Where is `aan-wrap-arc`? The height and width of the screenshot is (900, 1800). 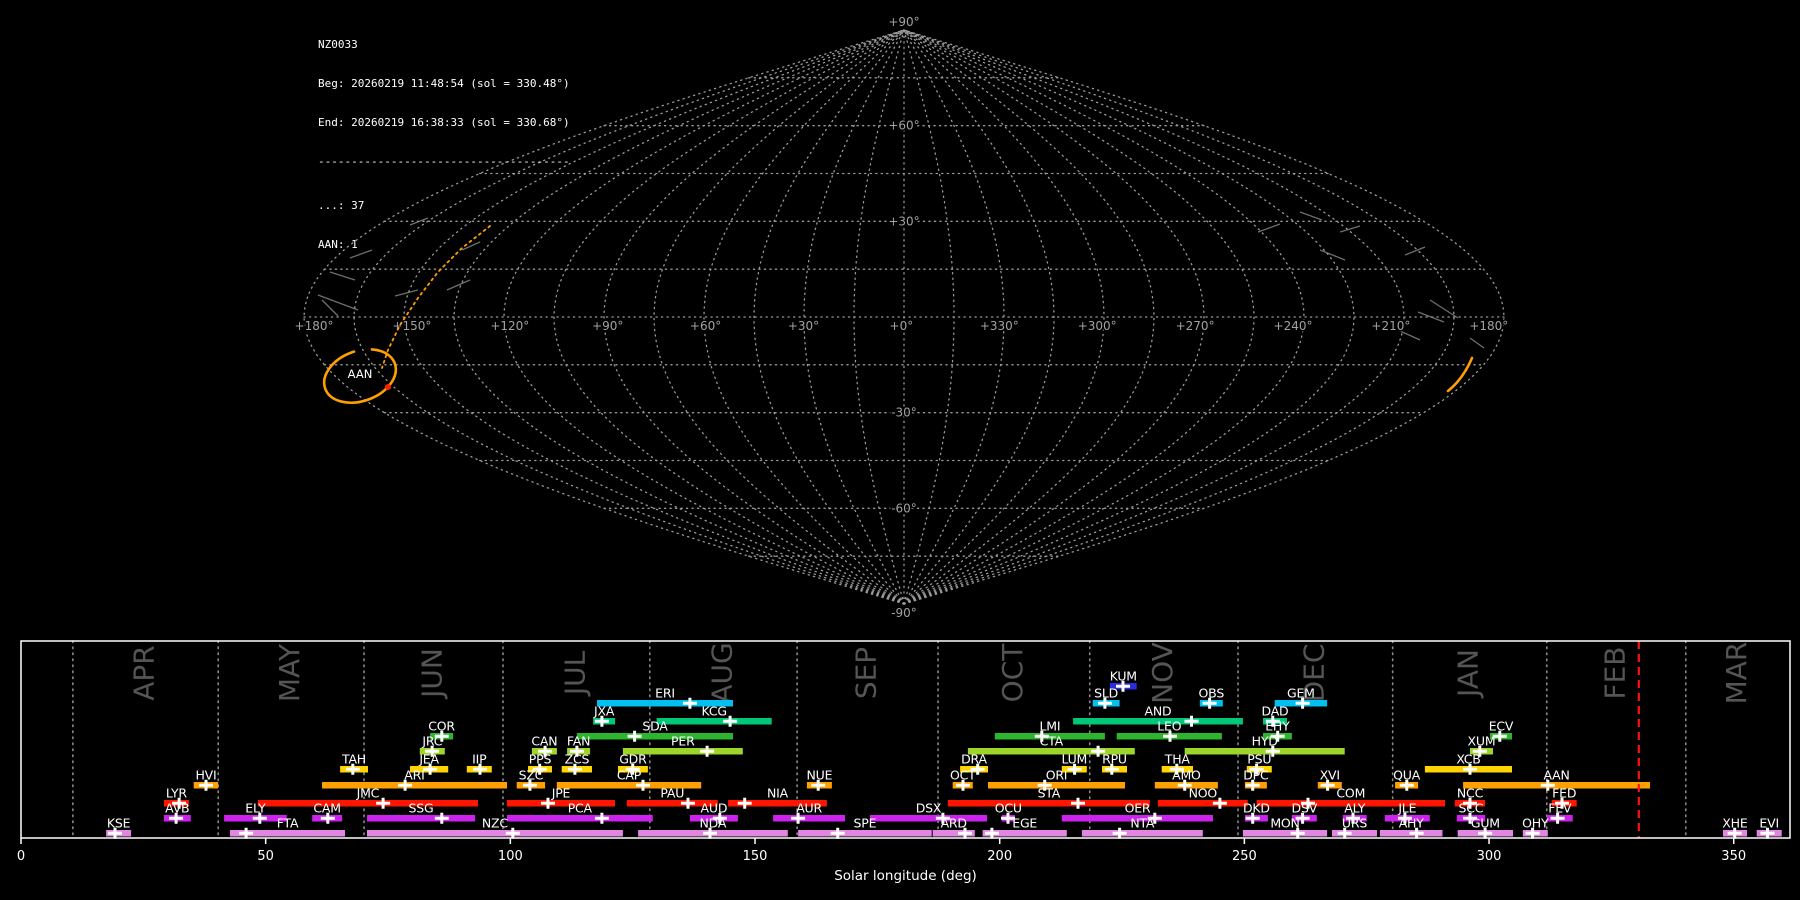
aan-wrap-arc is located at coordinates (1460, 374).